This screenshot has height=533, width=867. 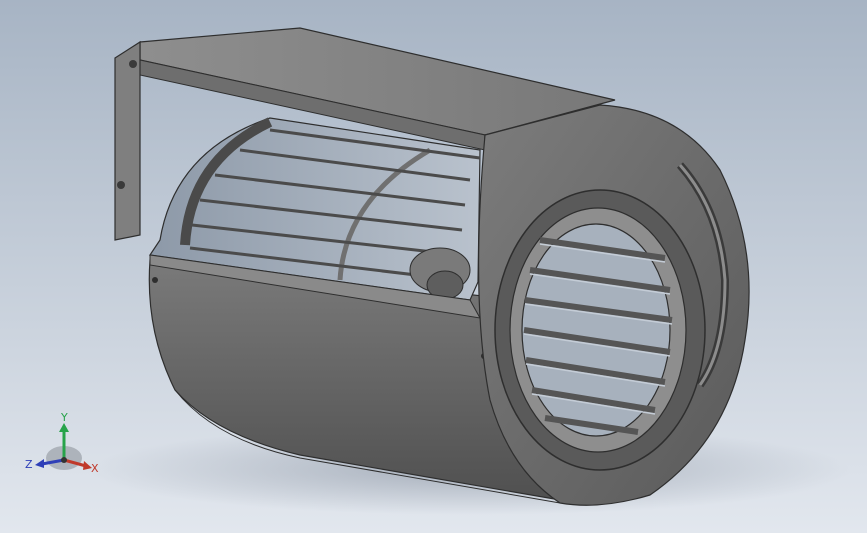 I want to click on y-axis-label: Y, so click(x=64, y=417).